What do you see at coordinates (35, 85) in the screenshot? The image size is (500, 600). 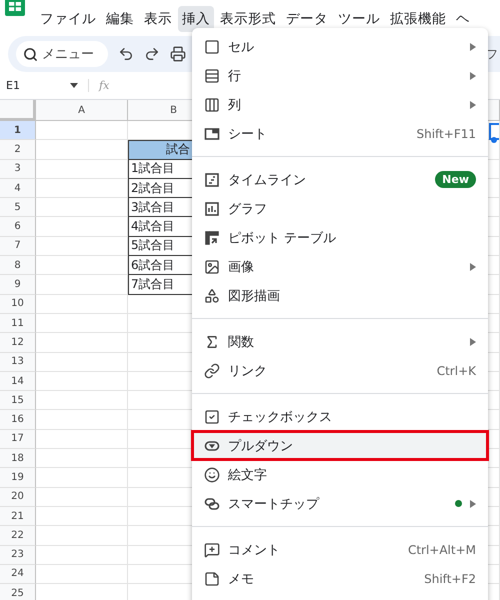 I see `cell-reference: E1` at bounding box center [35, 85].